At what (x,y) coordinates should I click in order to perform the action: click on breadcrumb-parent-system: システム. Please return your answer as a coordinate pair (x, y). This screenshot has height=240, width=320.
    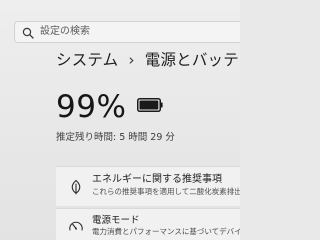
    Looking at the image, I should click on (87, 60).